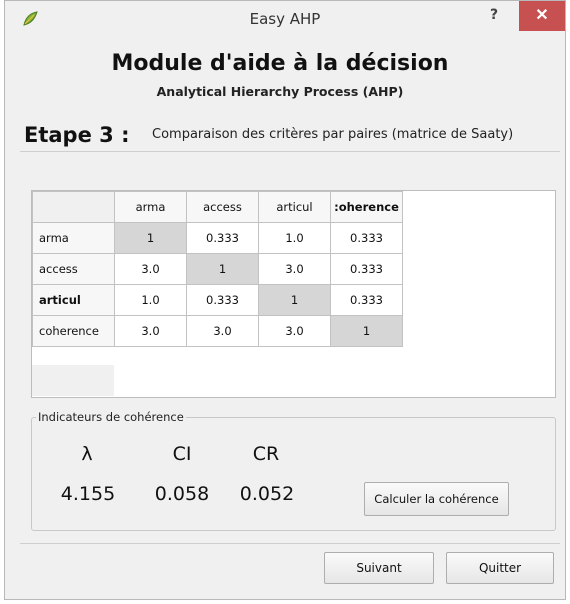 The height and width of the screenshot is (604, 570). I want to click on group-title: Indicateurs de cohérence, so click(111, 417).